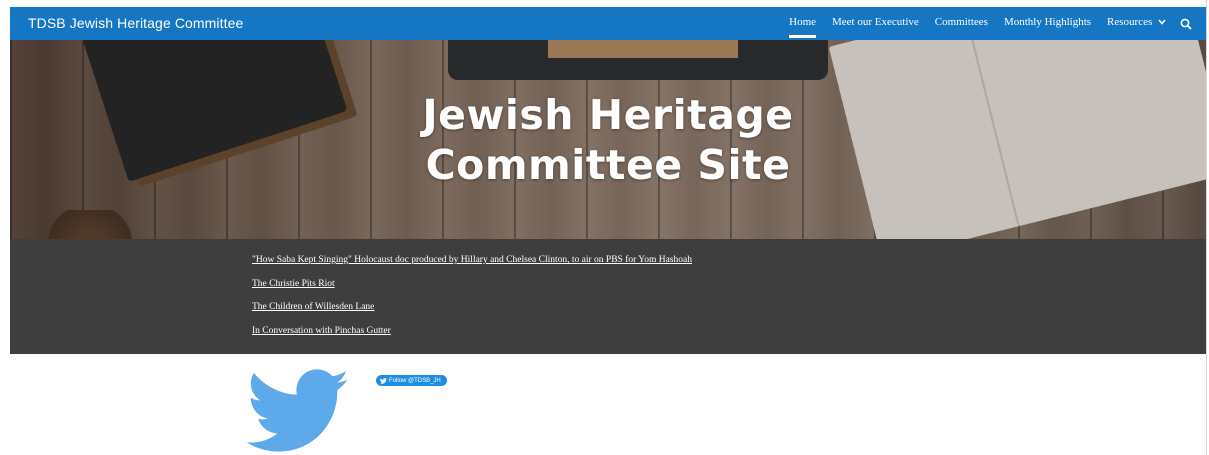 This screenshot has width=1209, height=455. What do you see at coordinates (297, 410) in the screenshot?
I see `twitter-bird-icon` at bounding box center [297, 410].